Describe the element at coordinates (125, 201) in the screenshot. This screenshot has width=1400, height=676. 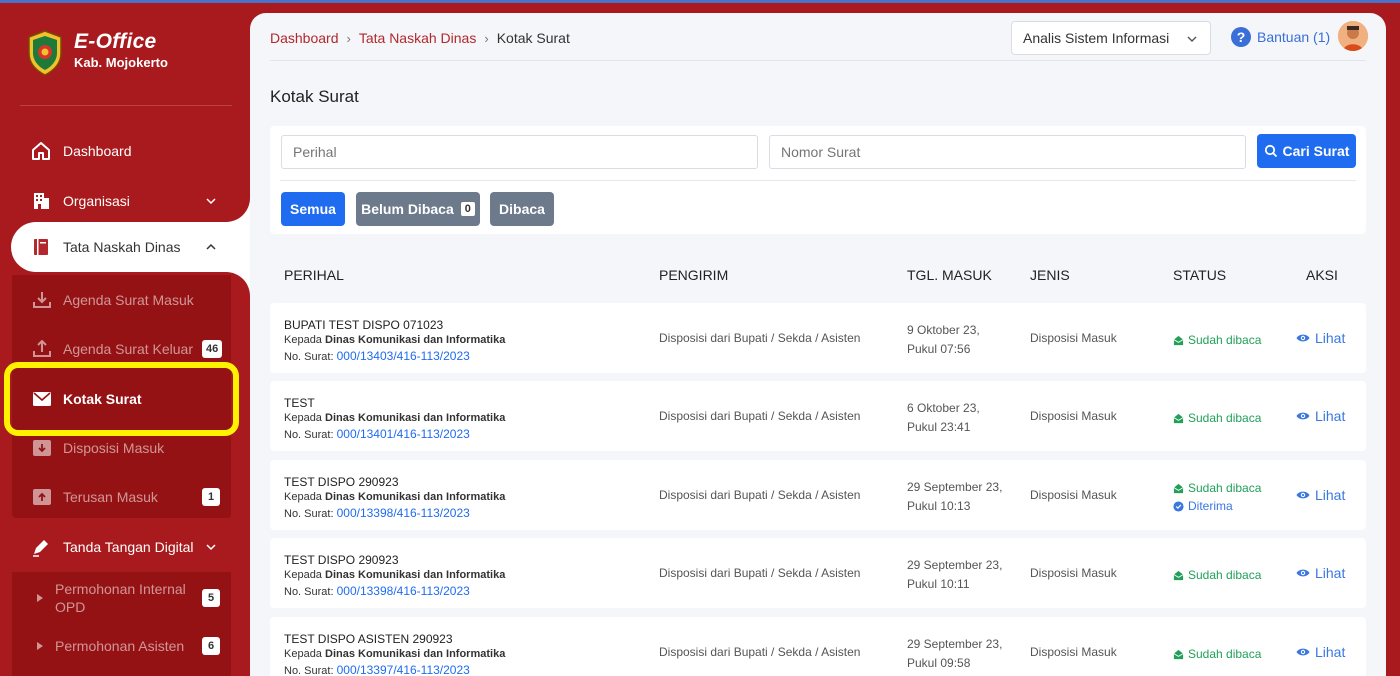
I see `sidebar-item-organisasi: Organisasi` at that location.